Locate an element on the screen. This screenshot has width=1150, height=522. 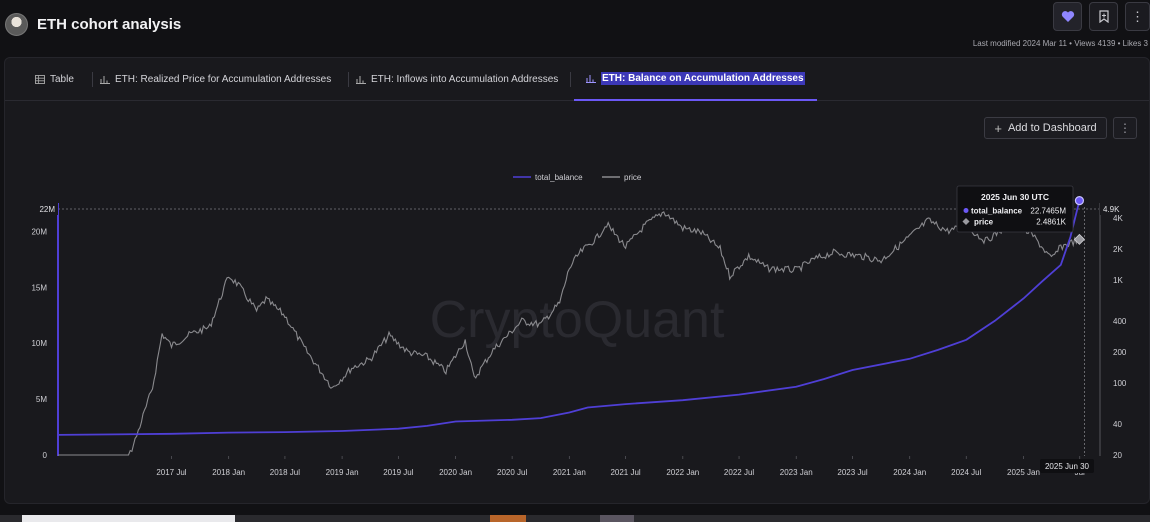
left-tick-label: 10M is located at coordinates (39, 343).